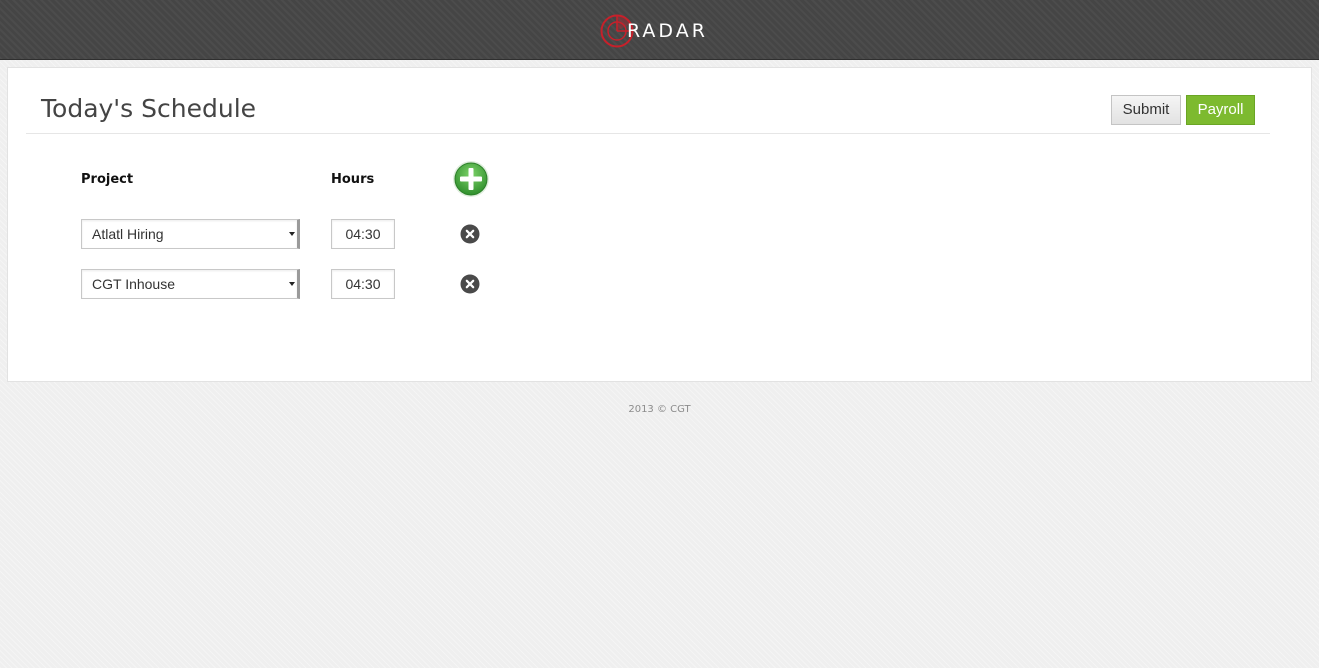 Image resolution: width=1319 pixels, height=668 pixels. I want to click on title-divider, so click(648, 133).